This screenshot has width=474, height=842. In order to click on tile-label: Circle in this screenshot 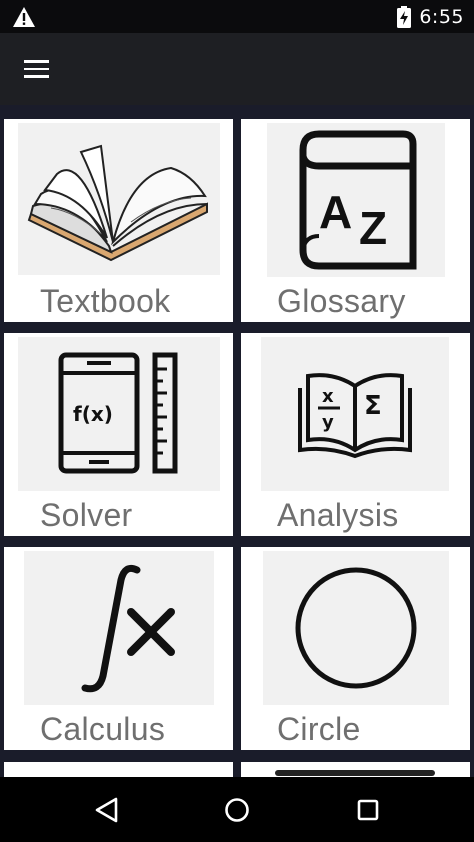, I will do `click(319, 729)`.